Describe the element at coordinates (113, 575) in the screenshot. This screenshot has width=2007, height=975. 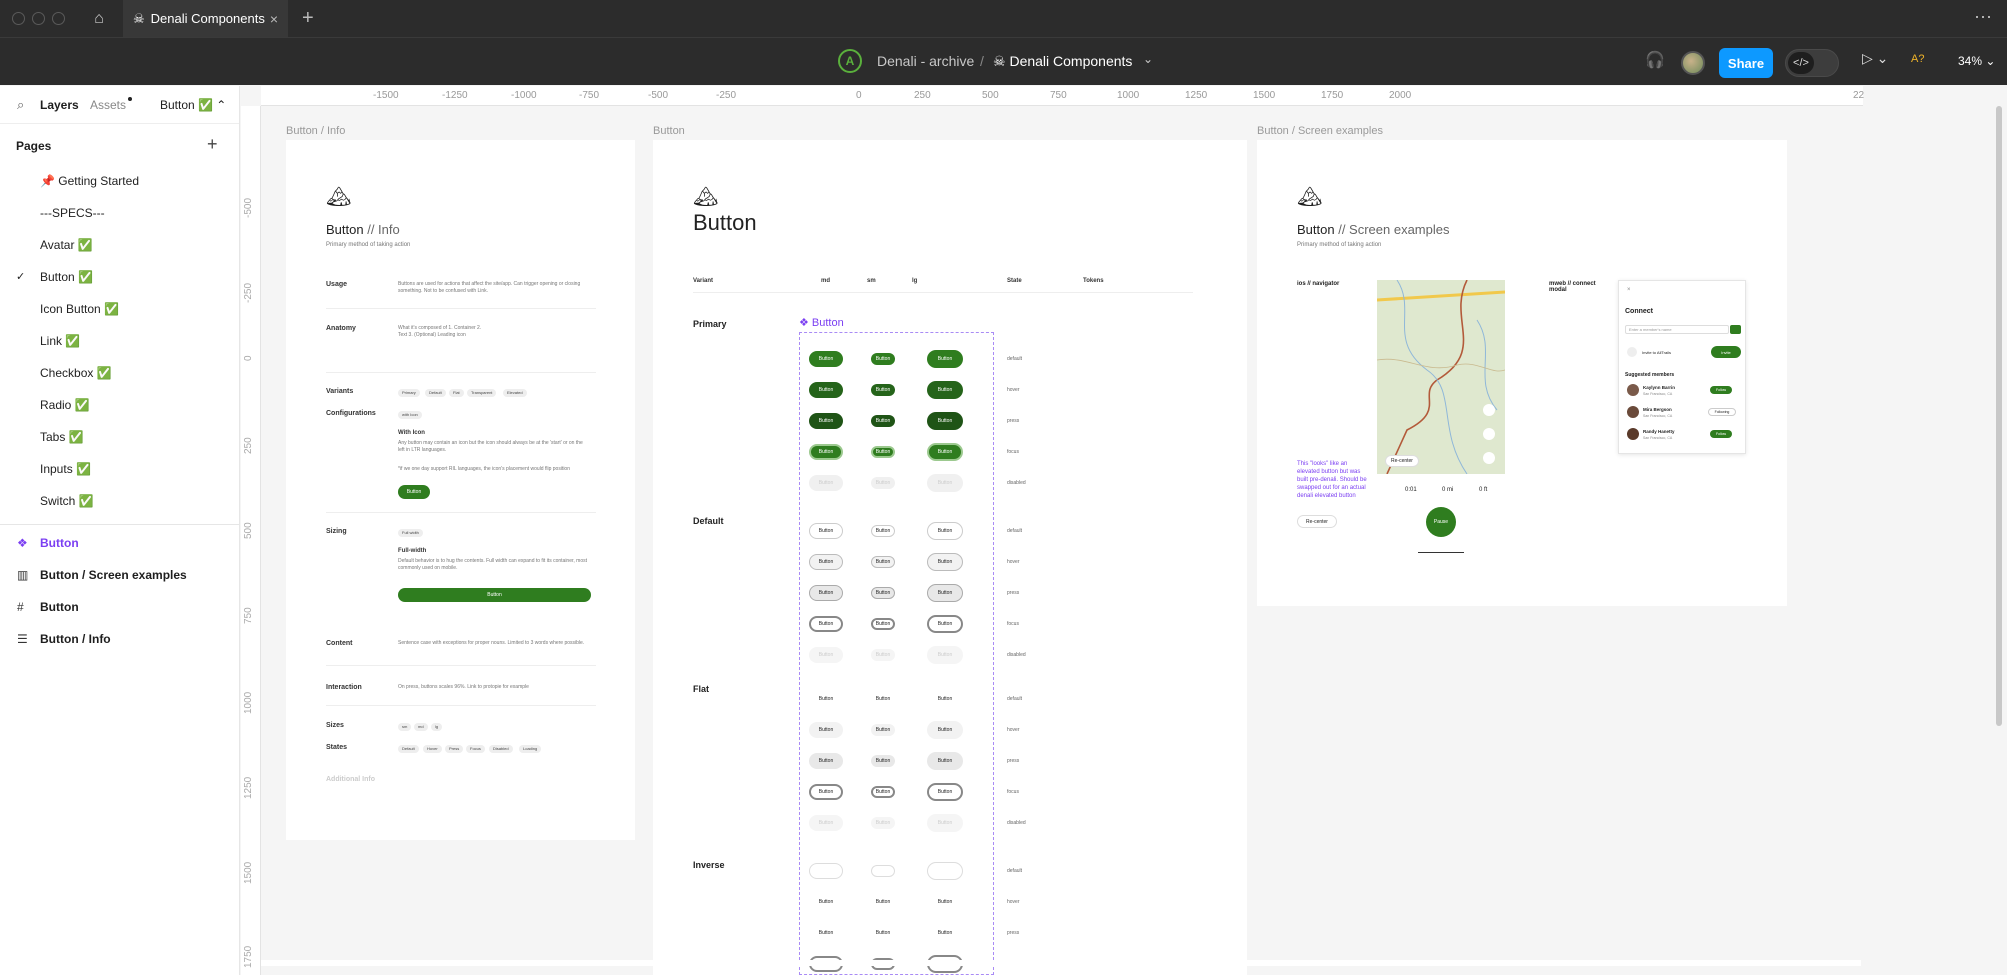
I see `layer-item: Button / Screen examples` at that location.